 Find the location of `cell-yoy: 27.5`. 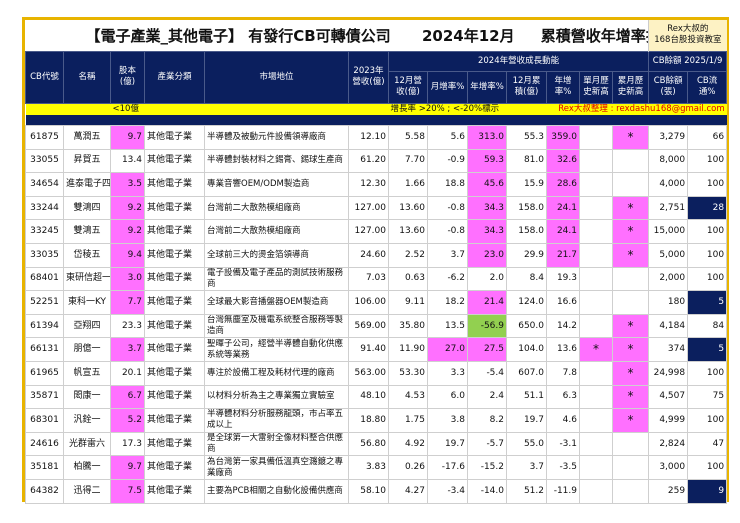

cell-yoy: 27.5 is located at coordinates (487, 349).